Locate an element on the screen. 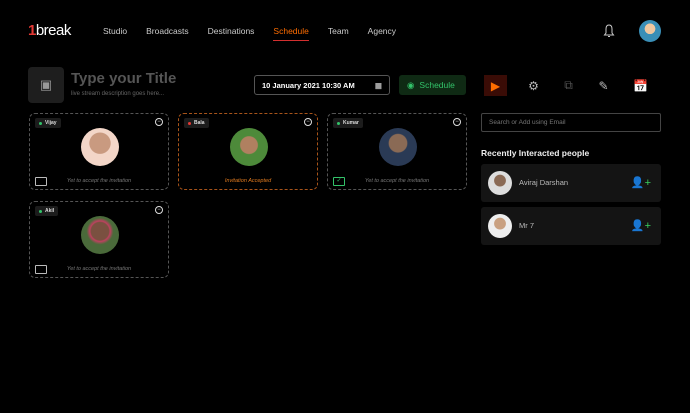 This screenshot has width=690, height=413. participant-card: Akil − Yet to accept the invitation is located at coordinates (99, 239).